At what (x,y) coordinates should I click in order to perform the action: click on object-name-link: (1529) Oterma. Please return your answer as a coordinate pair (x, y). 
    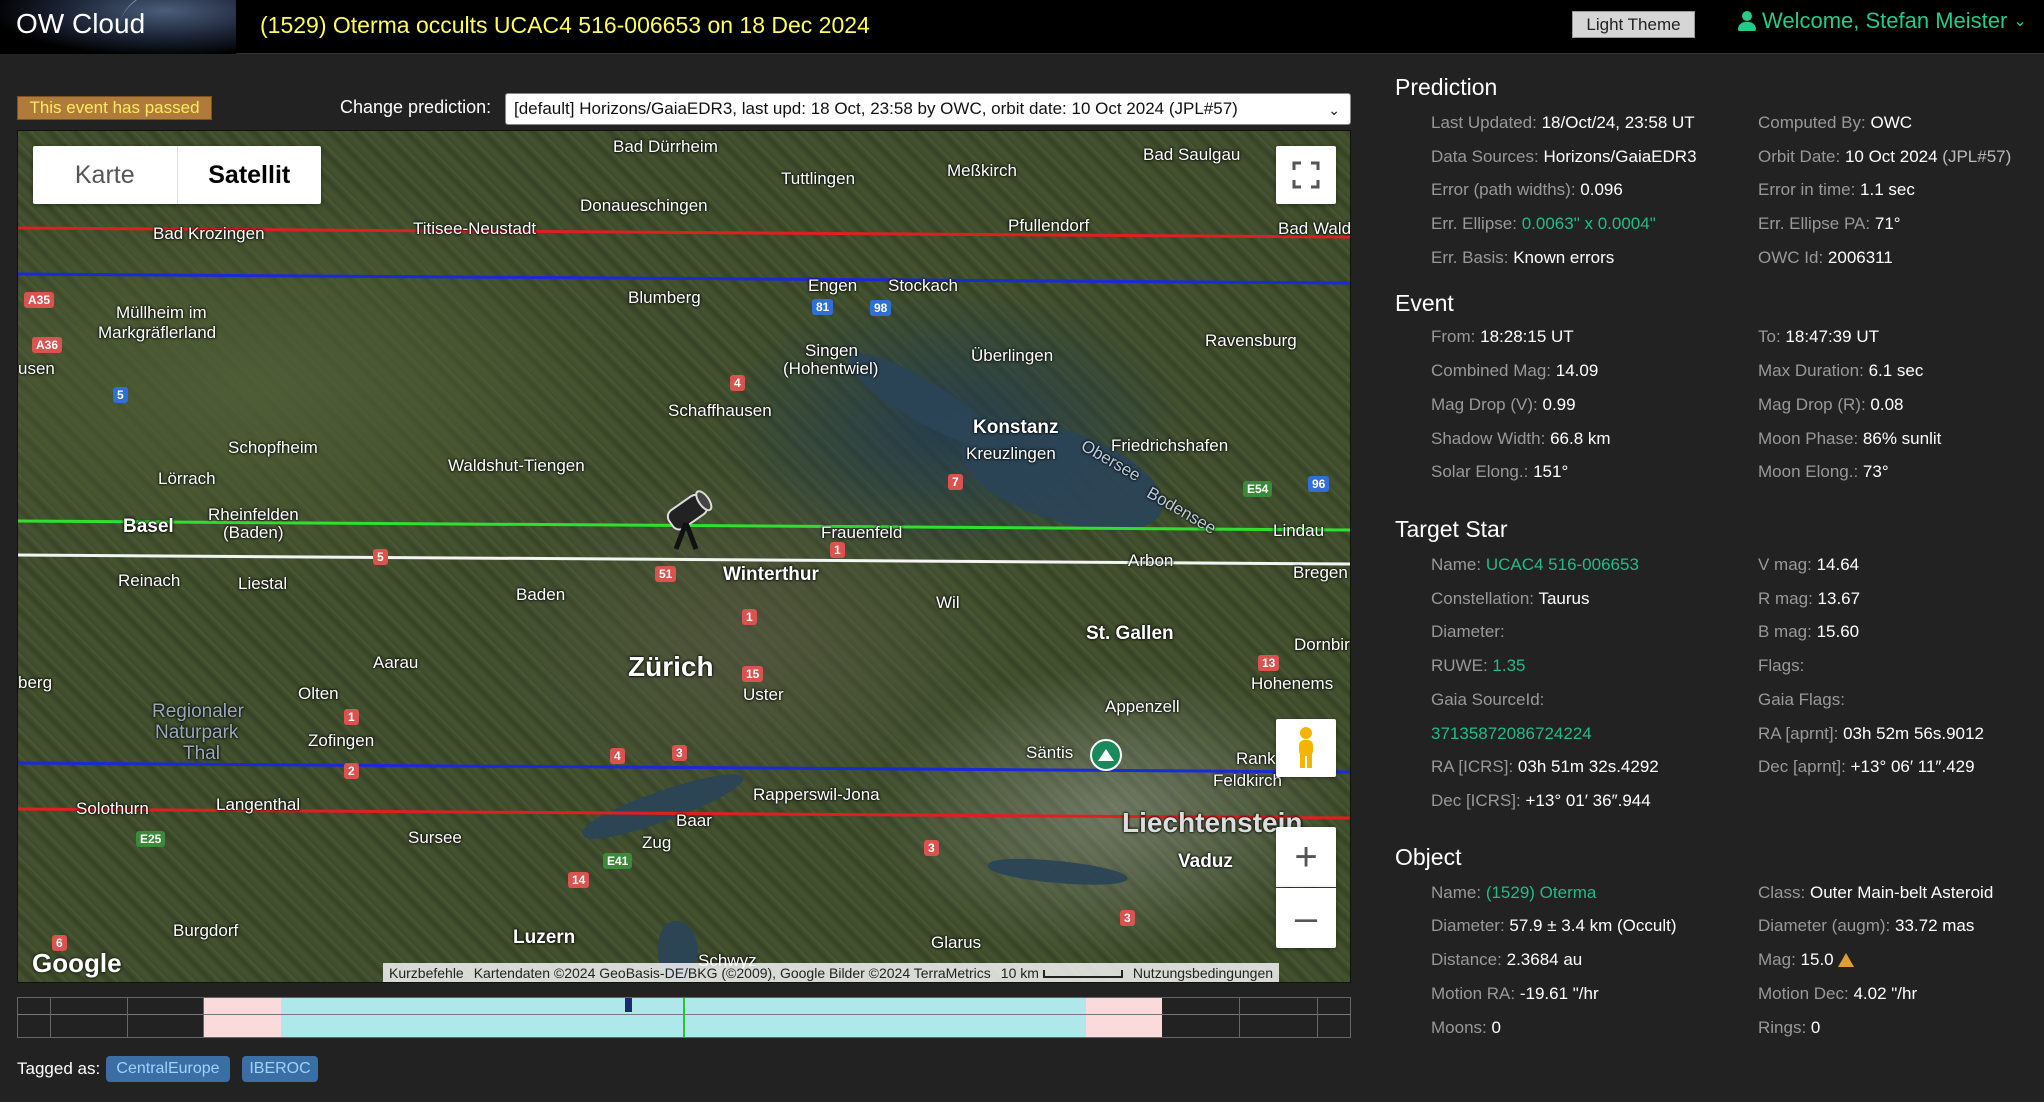
    Looking at the image, I should click on (1541, 892).